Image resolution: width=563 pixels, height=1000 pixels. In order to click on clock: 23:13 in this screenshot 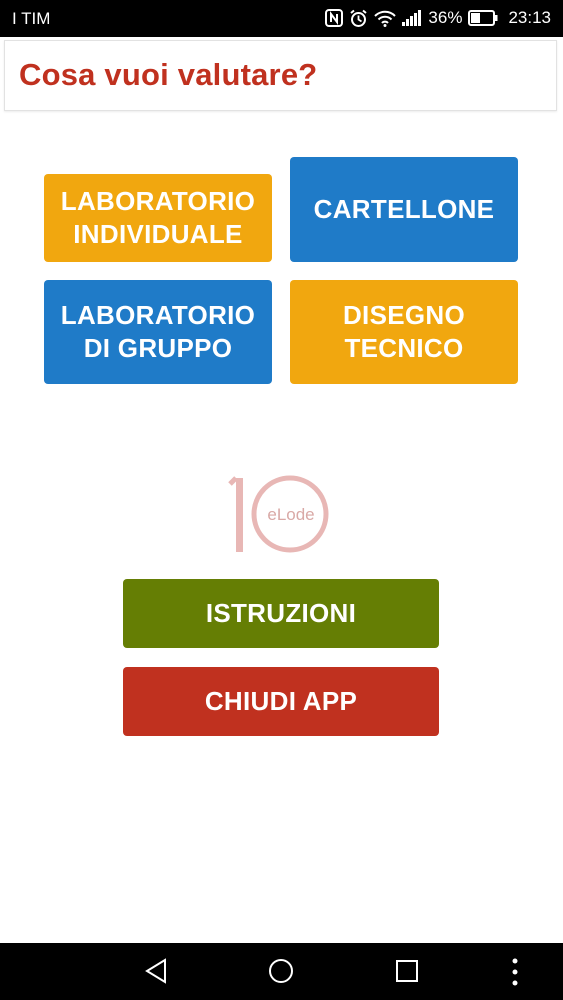, I will do `click(529, 17)`.